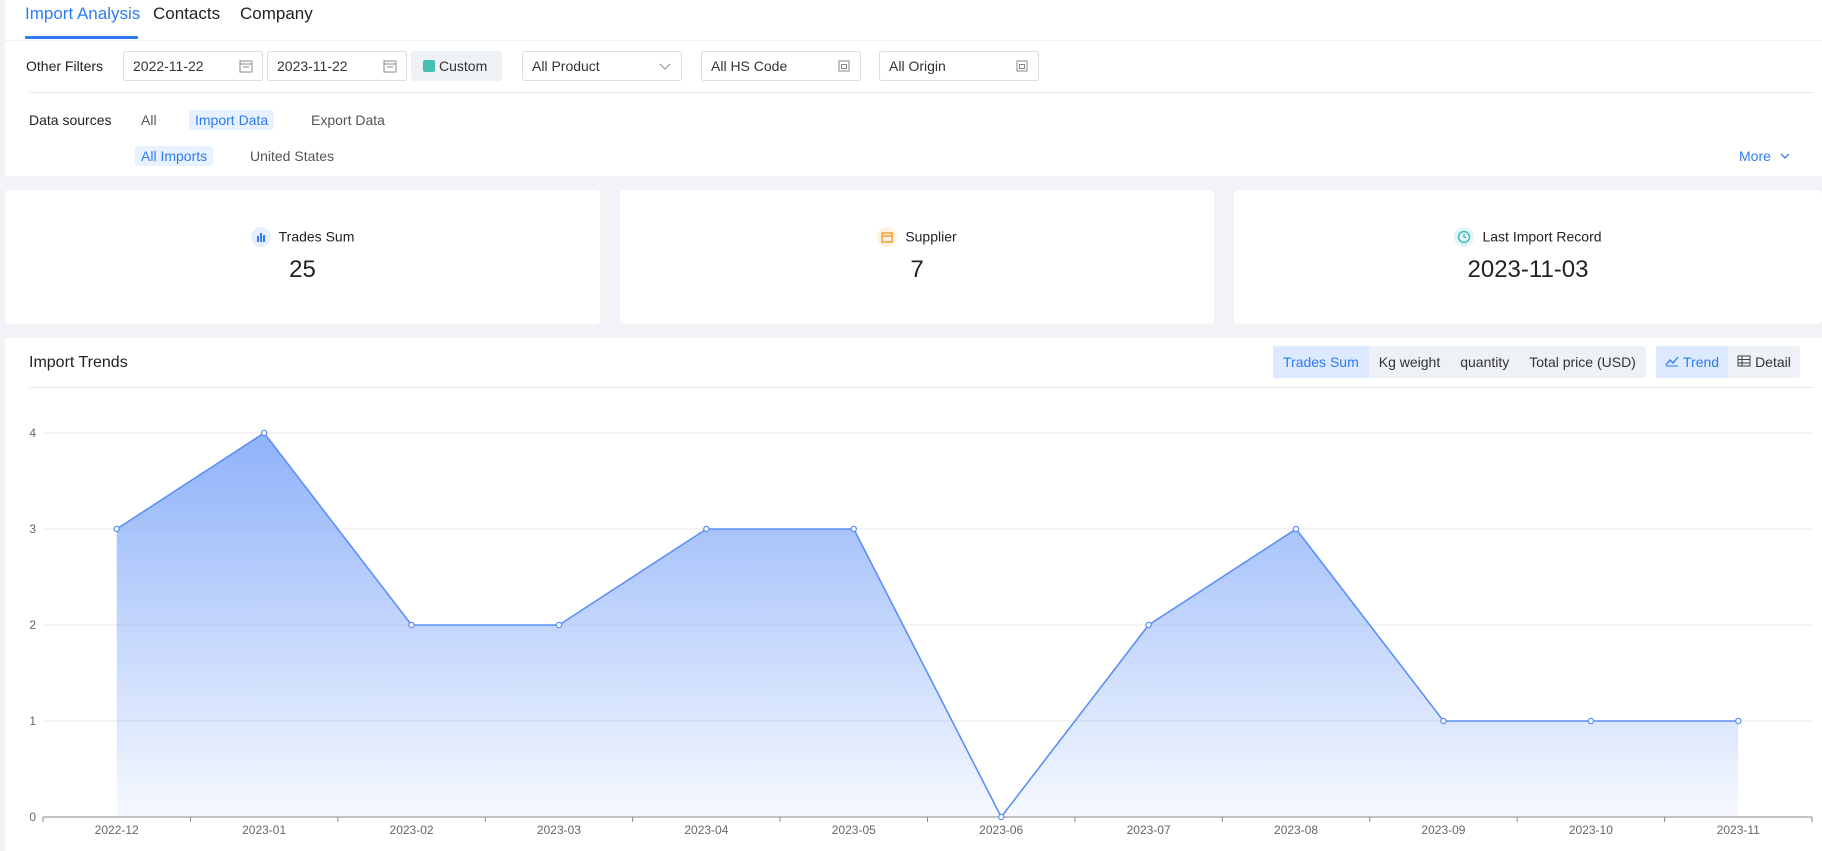 This screenshot has width=1822, height=851. What do you see at coordinates (186, 14) in the screenshot?
I see `tab-contacts: Contacts` at bounding box center [186, 14].